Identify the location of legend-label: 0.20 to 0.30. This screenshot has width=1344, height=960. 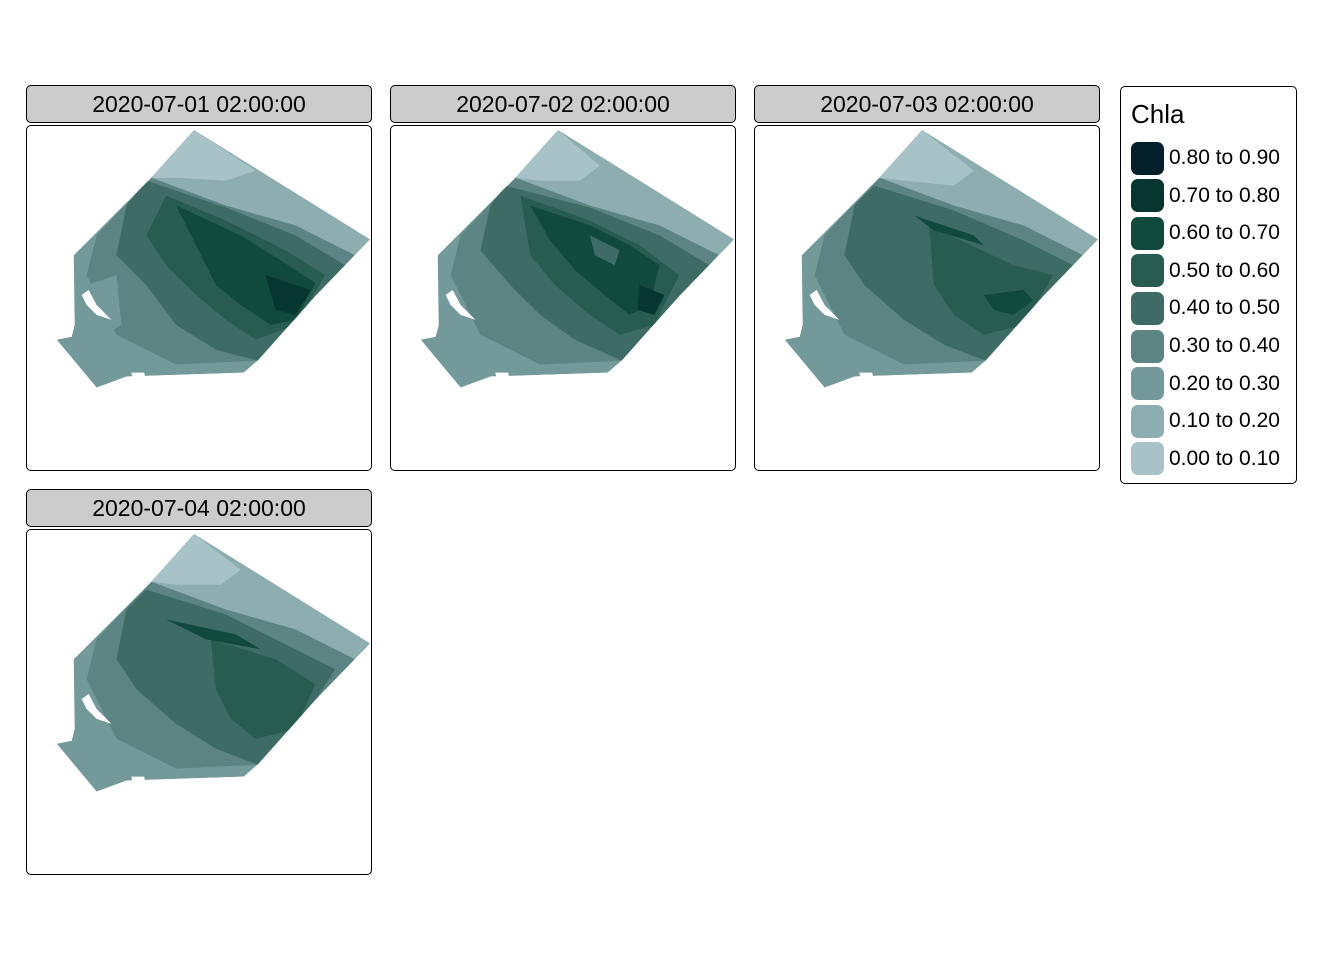
(1224, 383).